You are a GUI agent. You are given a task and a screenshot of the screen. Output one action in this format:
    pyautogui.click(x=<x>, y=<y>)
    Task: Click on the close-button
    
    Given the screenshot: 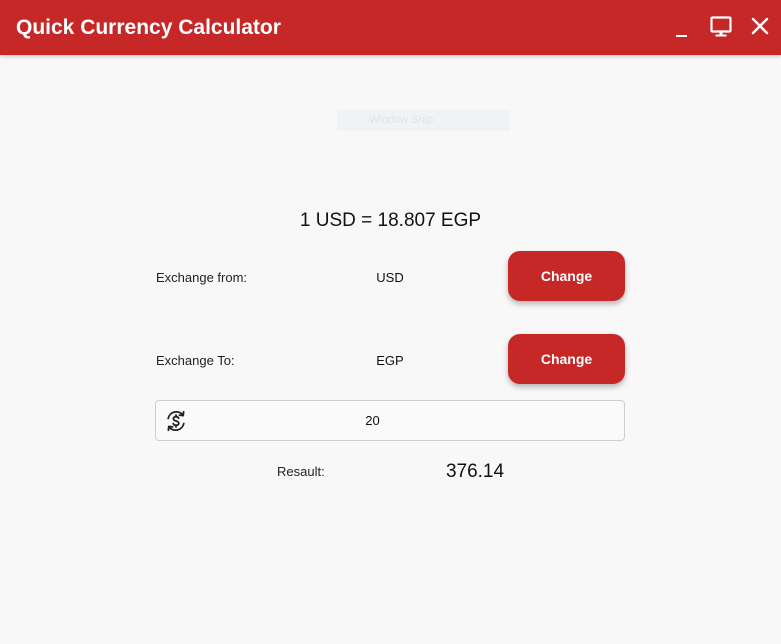 What is the action you would take?
    pyautogui.click(x=760, y=27)
    